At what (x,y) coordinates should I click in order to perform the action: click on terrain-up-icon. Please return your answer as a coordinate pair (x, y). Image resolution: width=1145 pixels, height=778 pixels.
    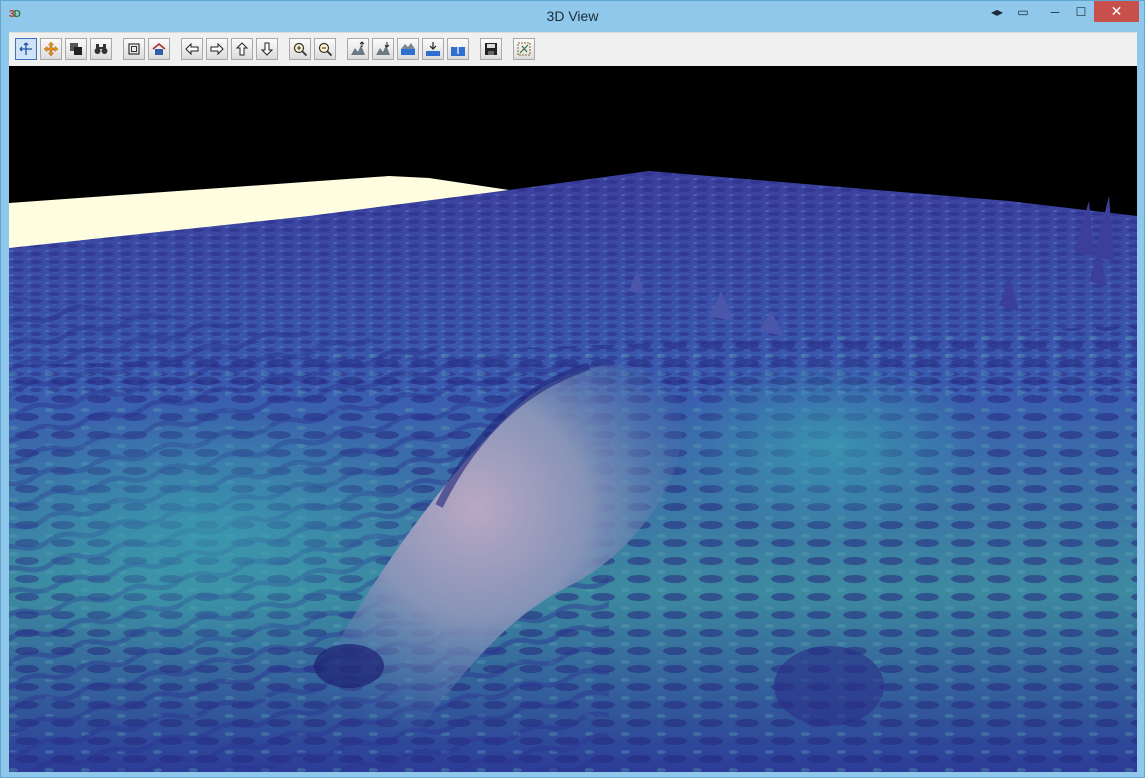
    Looking at the image, I should click on (358, 48).